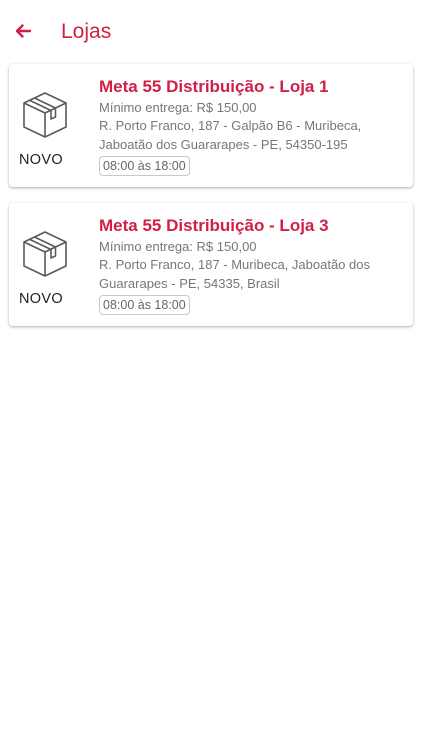  What do you see at coordinates (86, 31) in the screenshot?
I see `page-title: Lojas` at bounding box center [86, 31].